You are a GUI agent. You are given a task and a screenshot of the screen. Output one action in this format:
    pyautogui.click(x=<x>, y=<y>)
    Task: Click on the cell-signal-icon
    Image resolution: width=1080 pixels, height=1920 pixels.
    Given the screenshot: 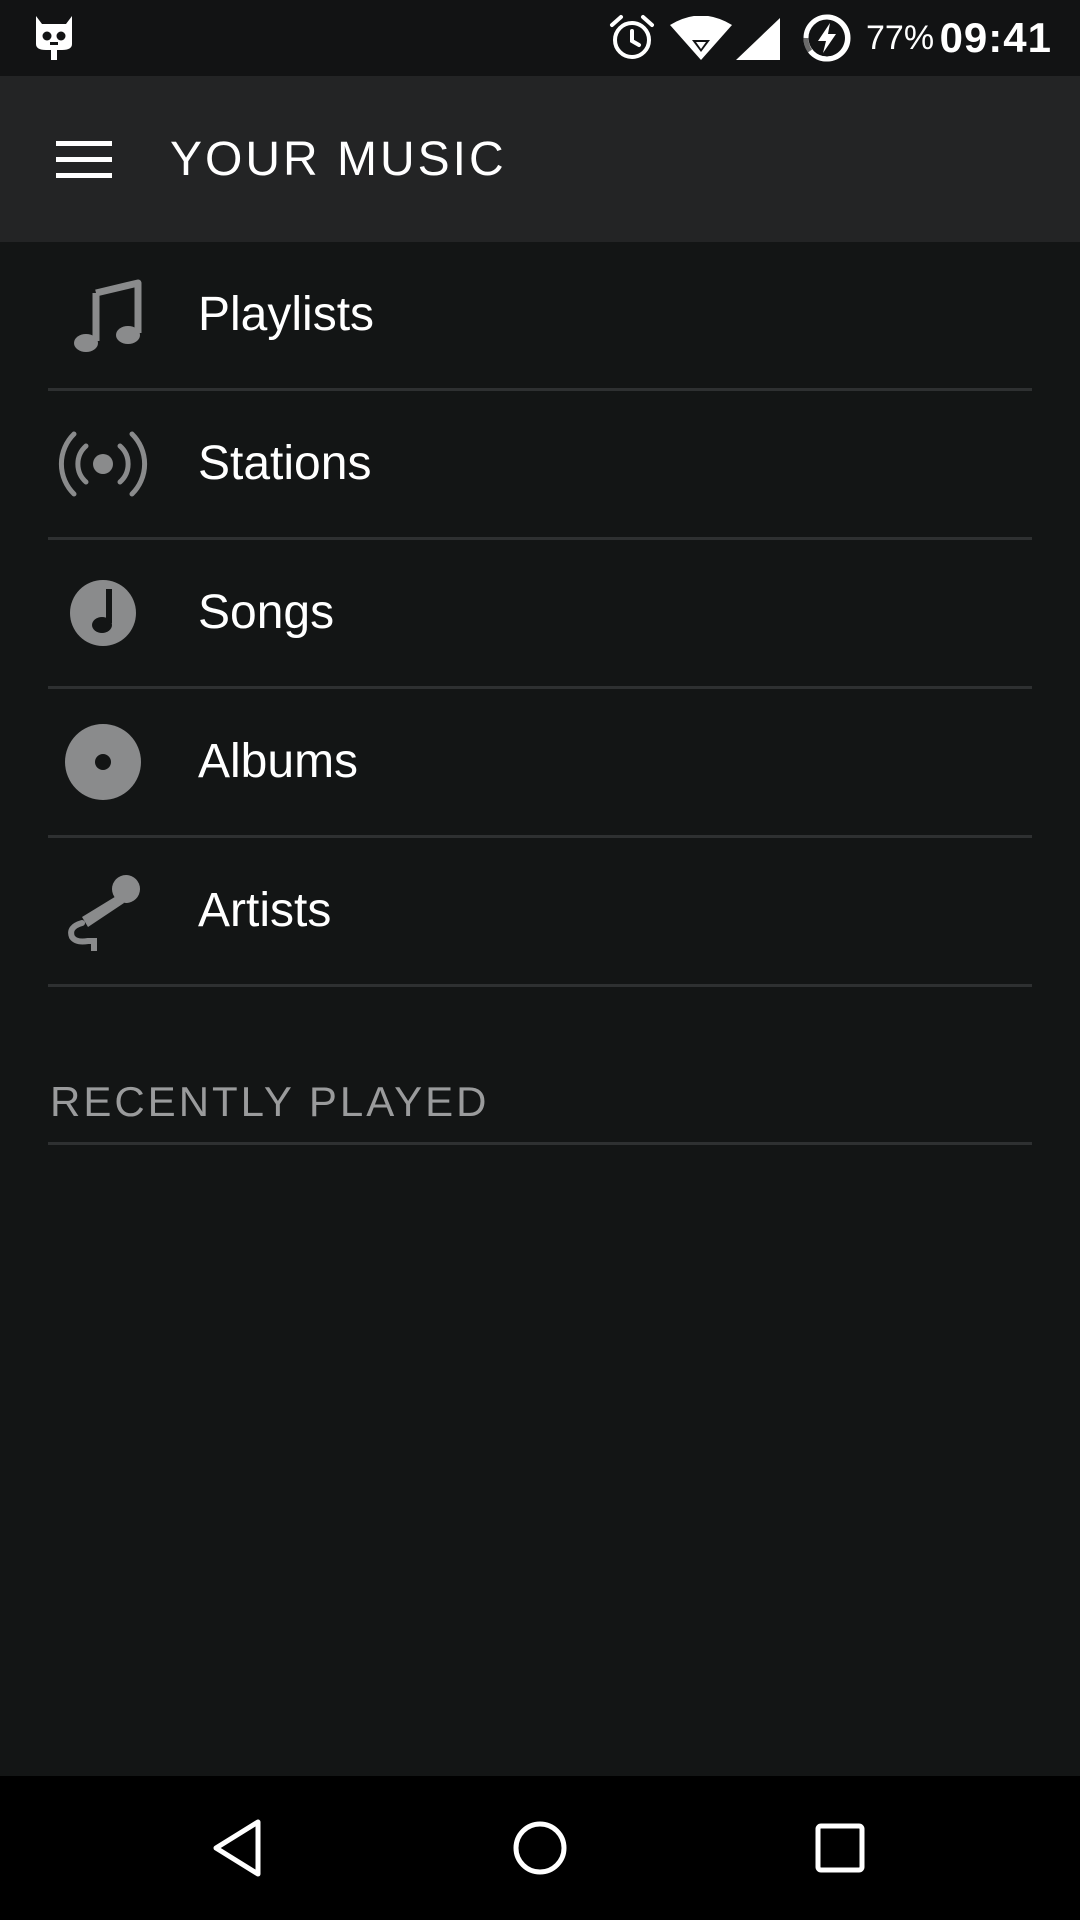 What is the action you would take?
    pyautogui.click(x=758, y=39)
    